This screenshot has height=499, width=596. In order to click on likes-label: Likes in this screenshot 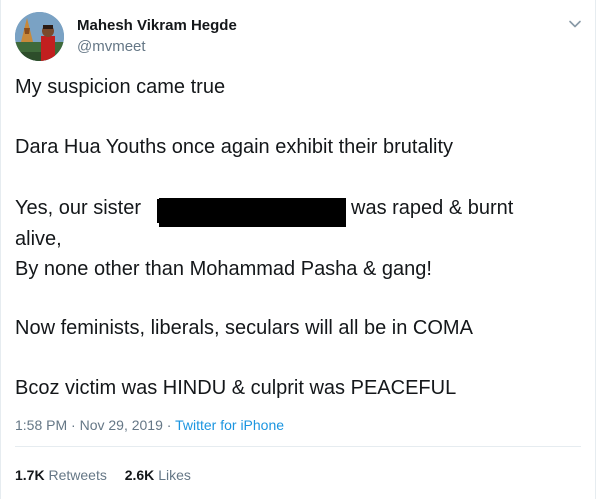, I will do `click(174, 475)`.